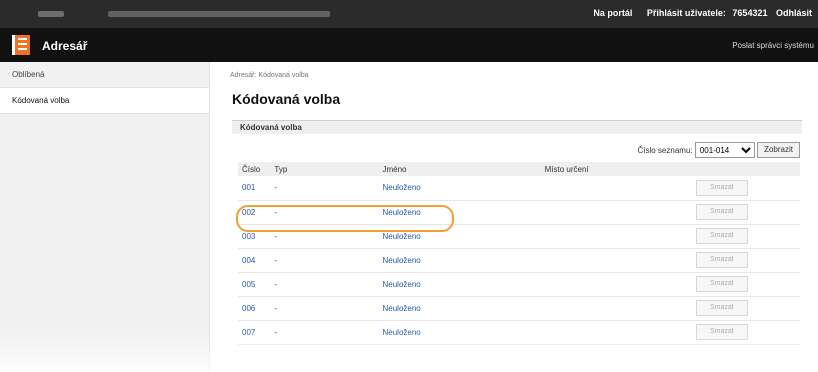 The image size is (818, 372). I want to click on title-bar: Adresář Poslat správci systému, so click(409, 45).